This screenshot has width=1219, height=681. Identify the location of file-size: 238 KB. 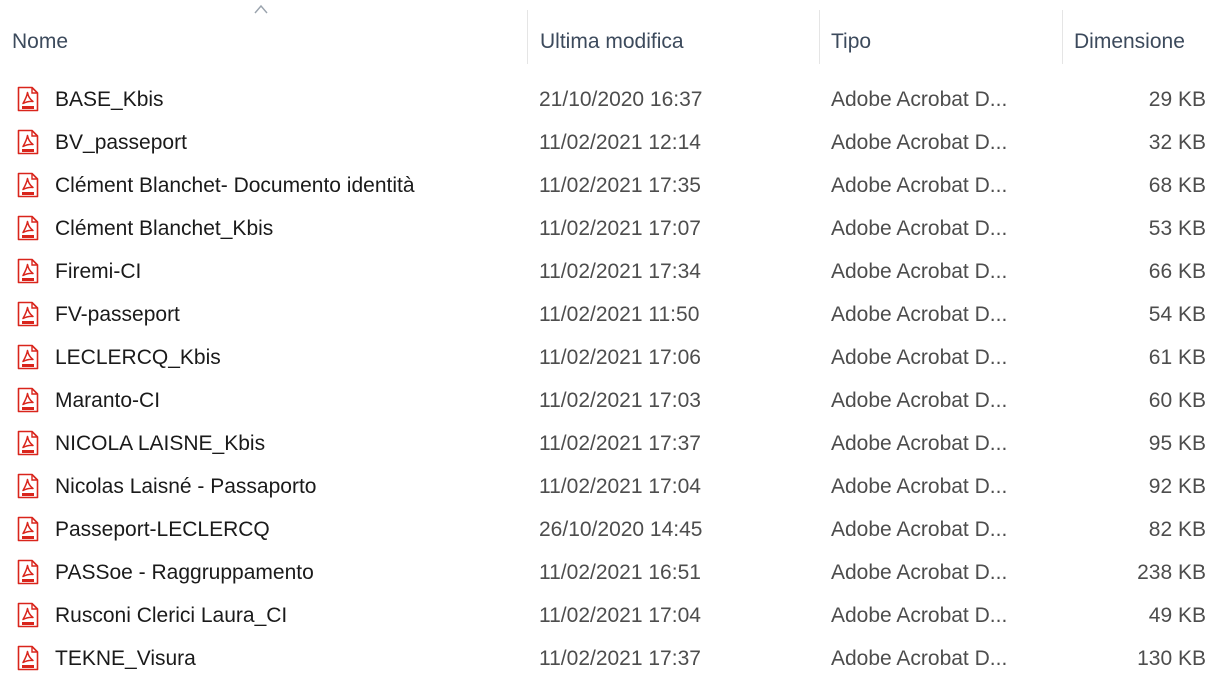
(1171, 572).